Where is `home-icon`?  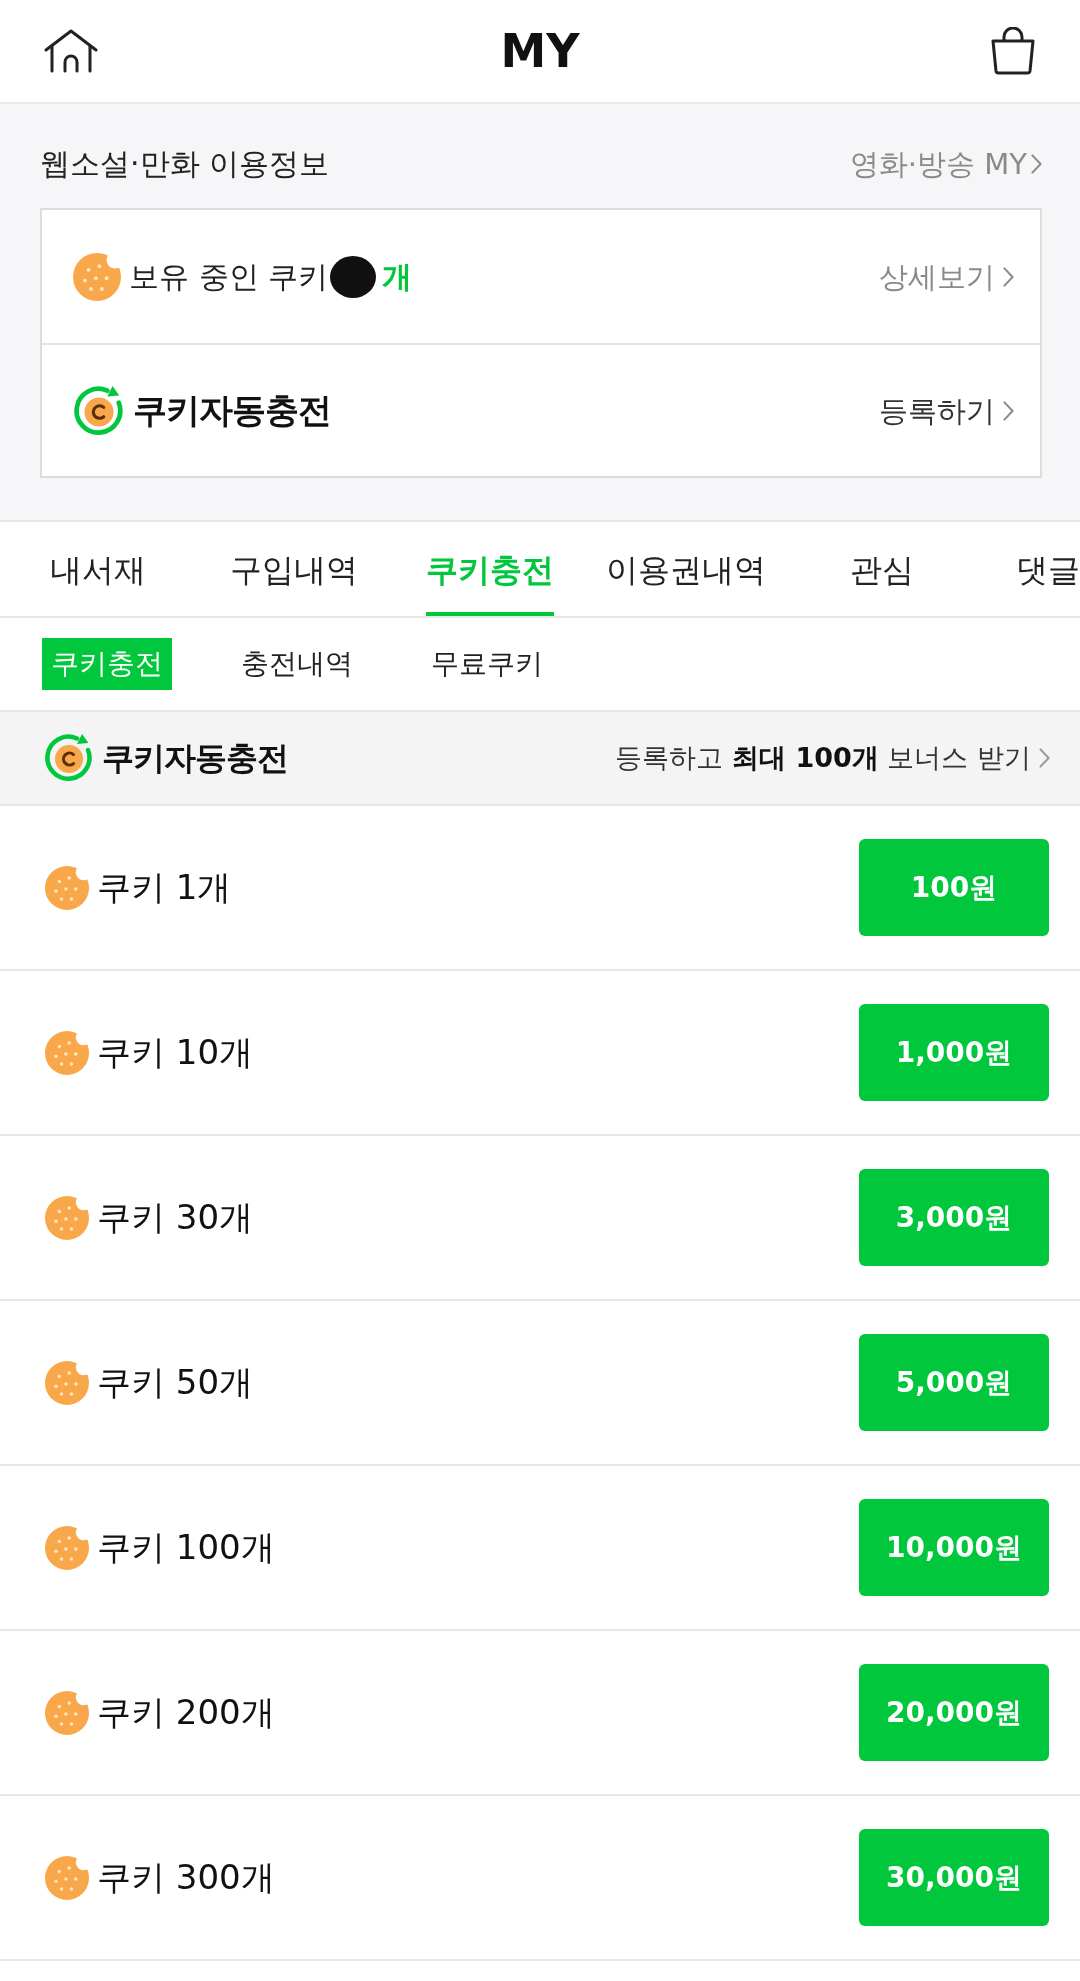 home-icon is located at coordinates (71, 51).